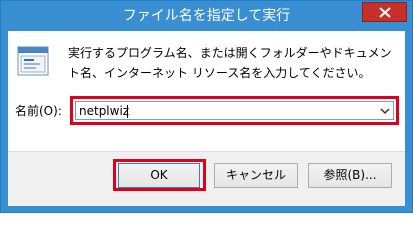 The image size is (413, 240). Describe the element at coordinates (33, 61) in the screenshot. I see `run-icon` at that location.